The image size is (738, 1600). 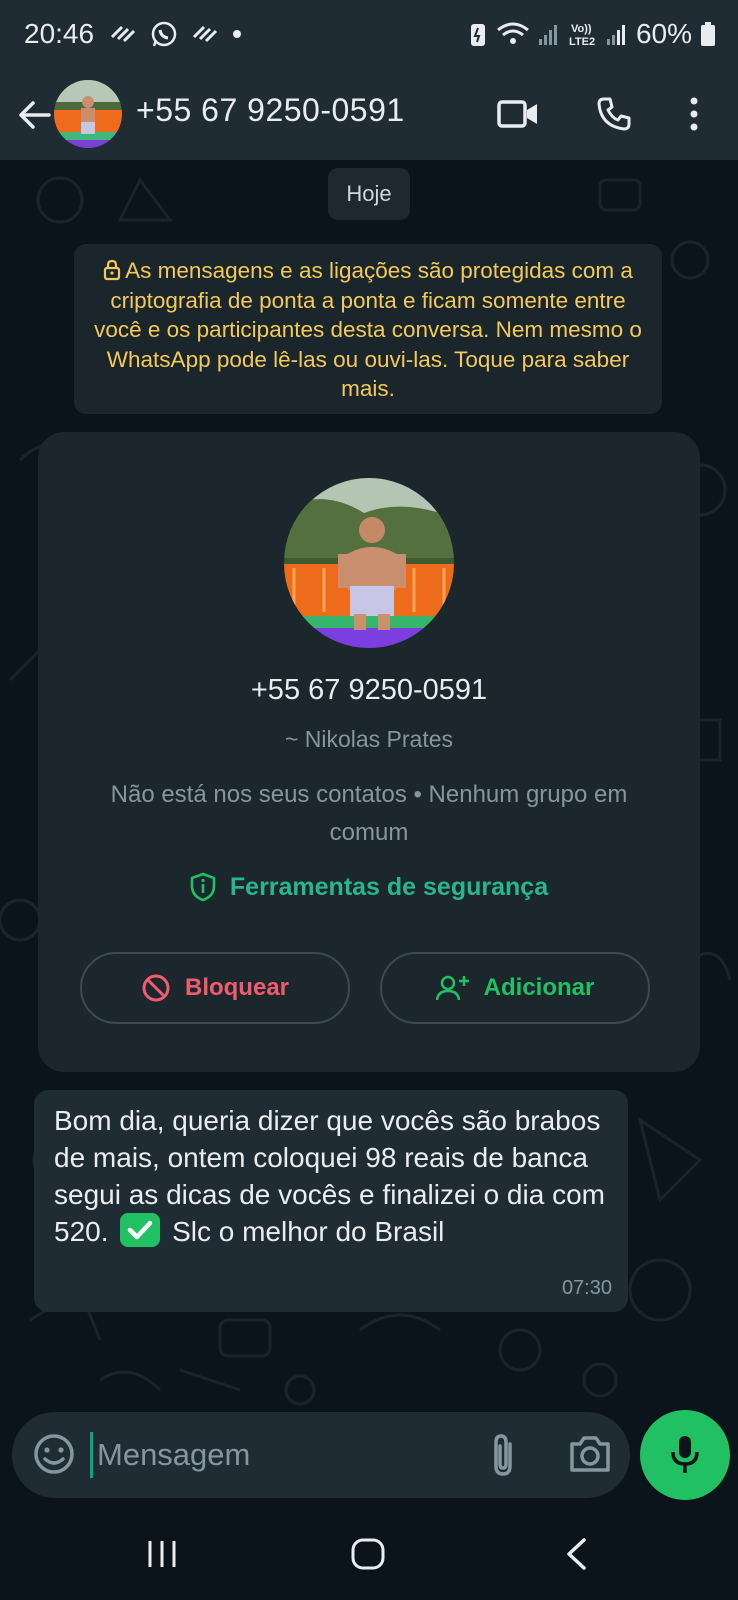 I want to click on message-input: Mensagem, so click(x=243, y=1455).